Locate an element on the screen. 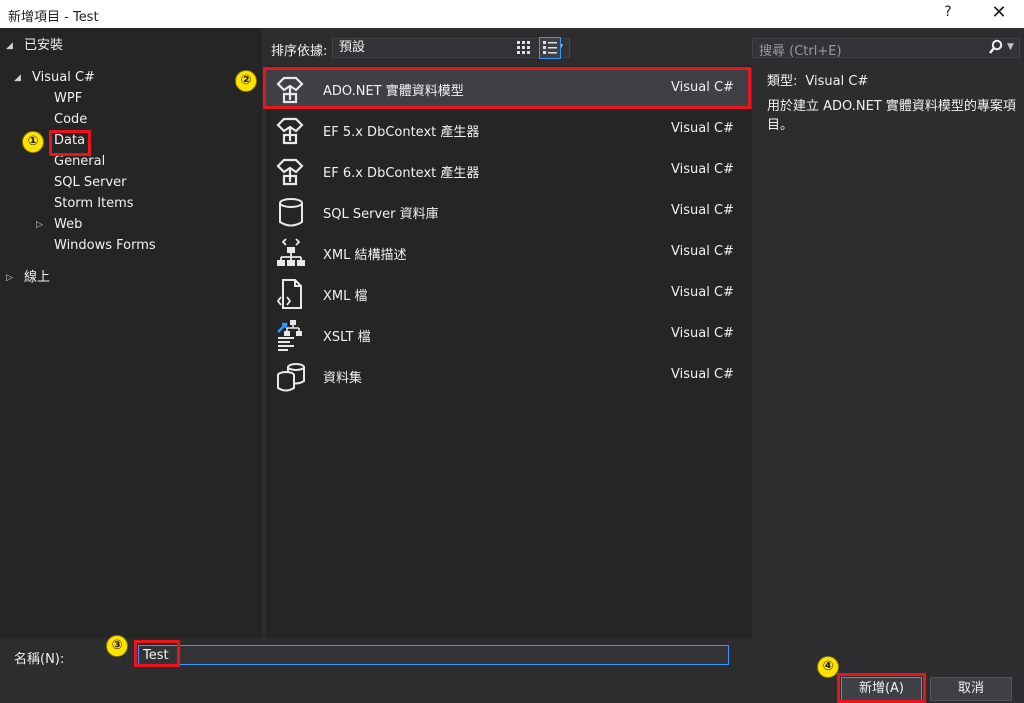  close-button: ✕ is located at coordinates (999, 12).